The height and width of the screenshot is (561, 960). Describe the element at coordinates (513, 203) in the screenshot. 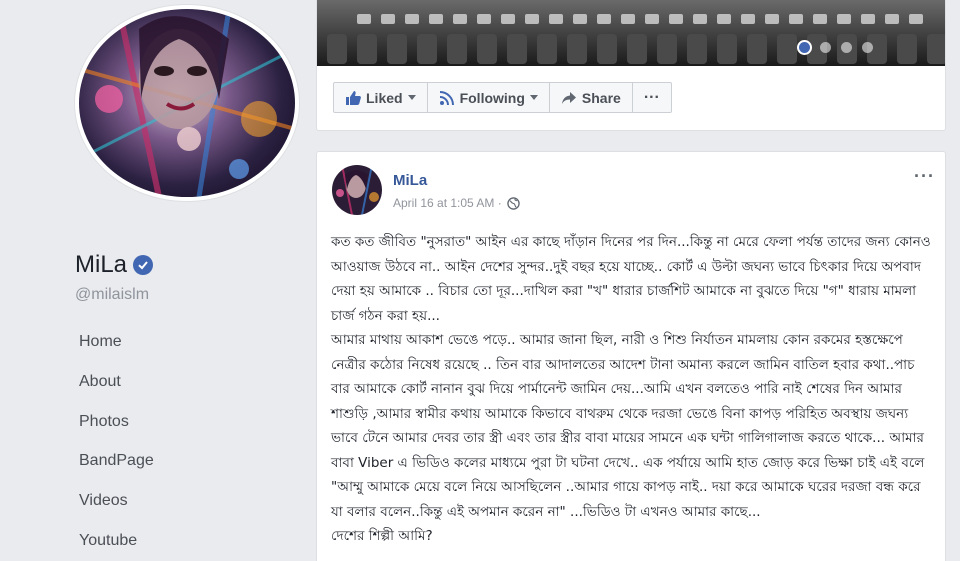

I see `globe-icon` at that location.